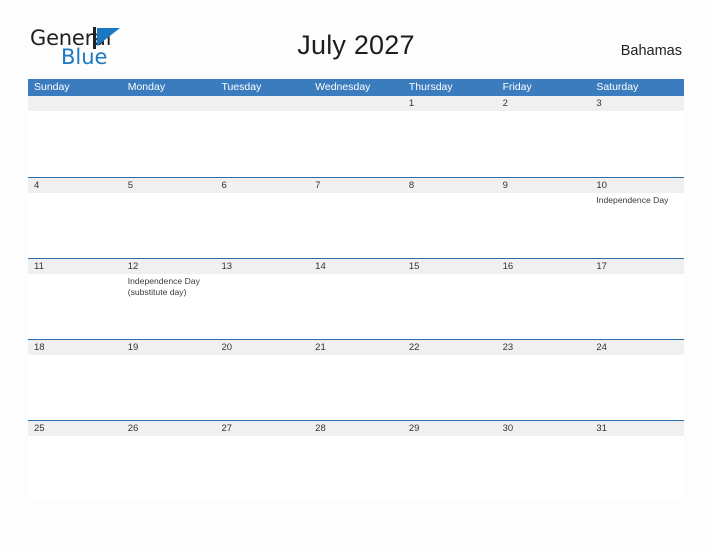 The width and height of the screenshot is (712, 550). What do you see at coordinates (356, 45) in the screenshot?
I see `page-title: July 2027` at bounding box center [356, 45].